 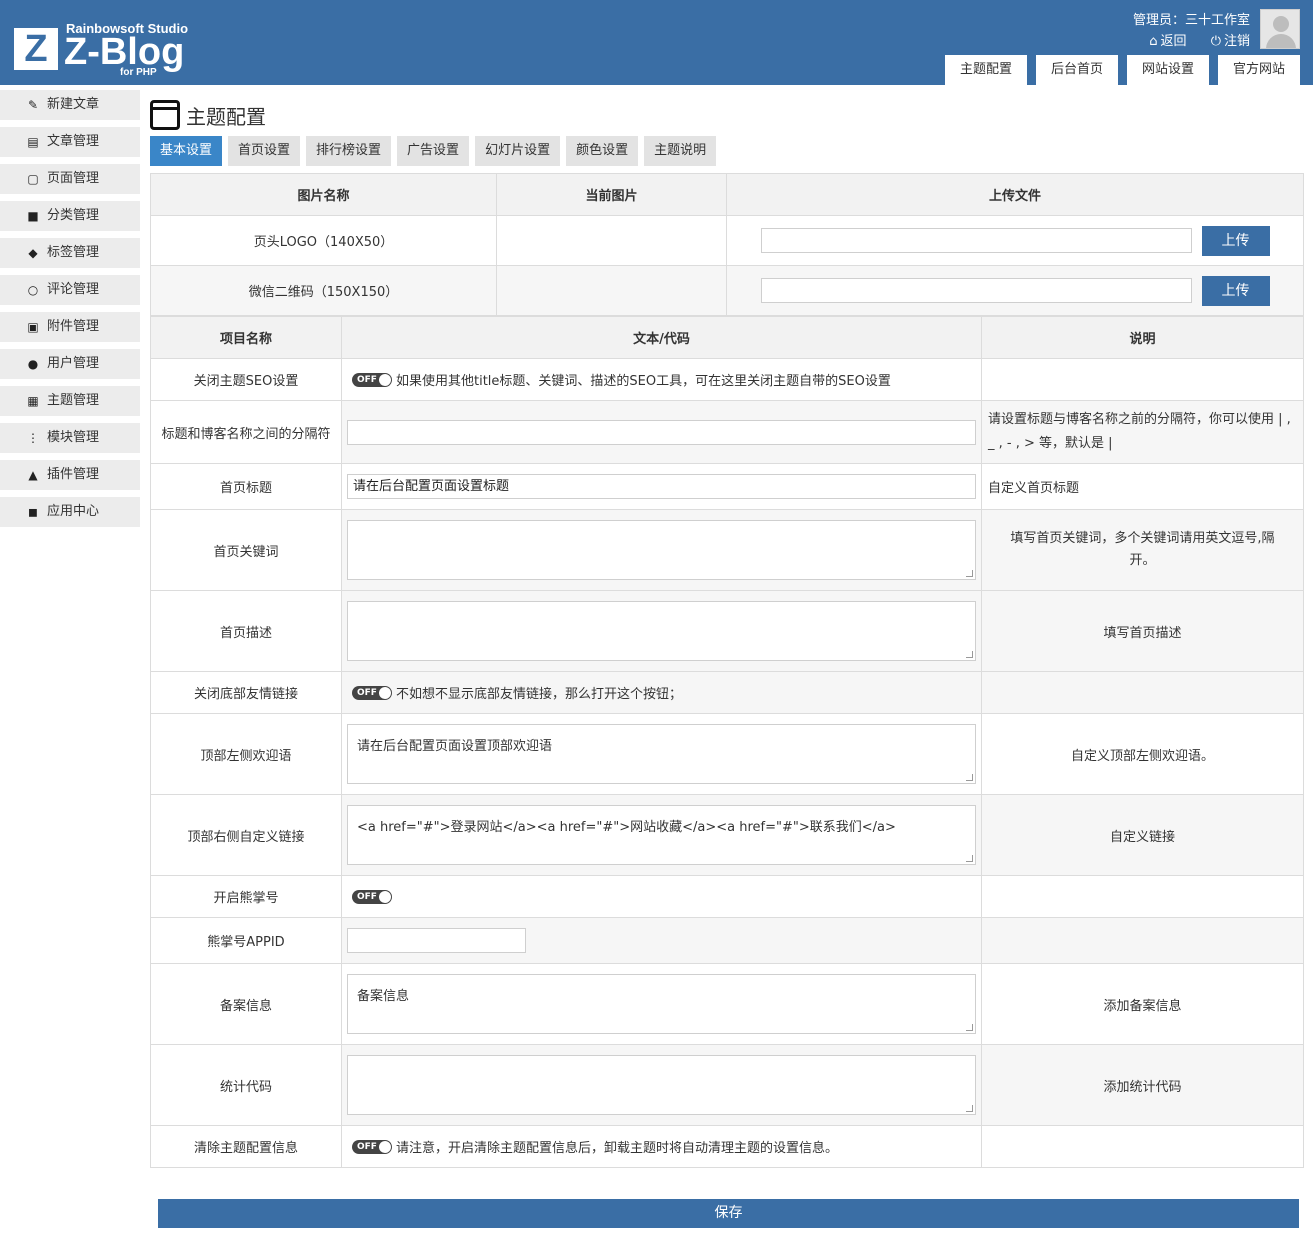 I want to click on image-name-cell: 页头LOGO（140X50）, so click(x=323, y=240).